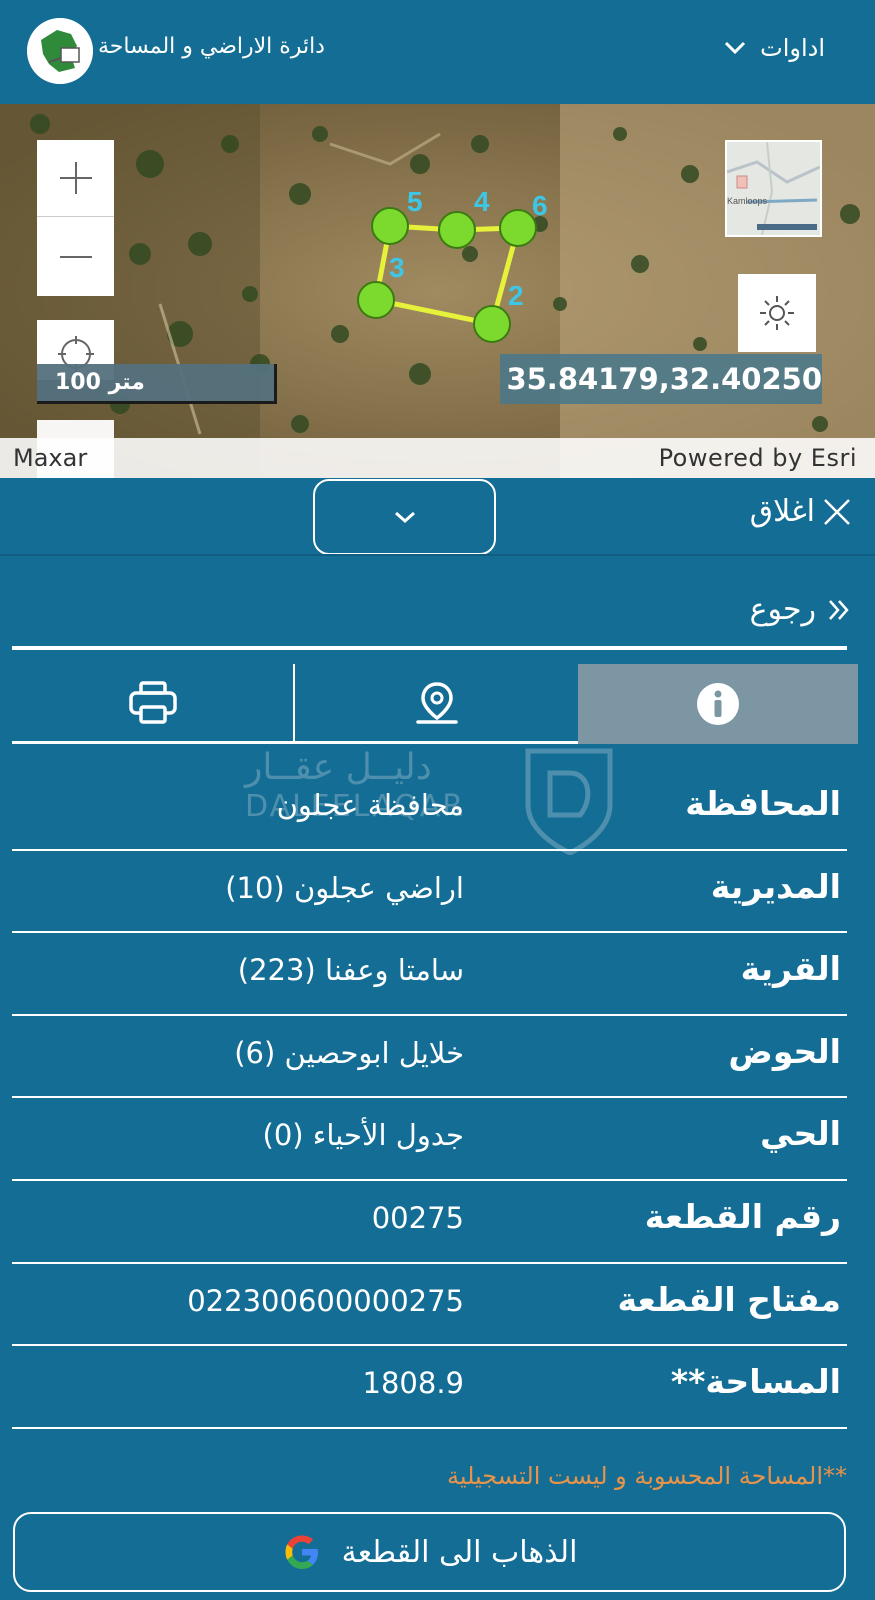 The height and width of the screenshot is (1600, 875). What do you see at coordinates (839, 609) in the screenshot?
I see `double-chevron-right-icon` at bounding box center [839, 609].